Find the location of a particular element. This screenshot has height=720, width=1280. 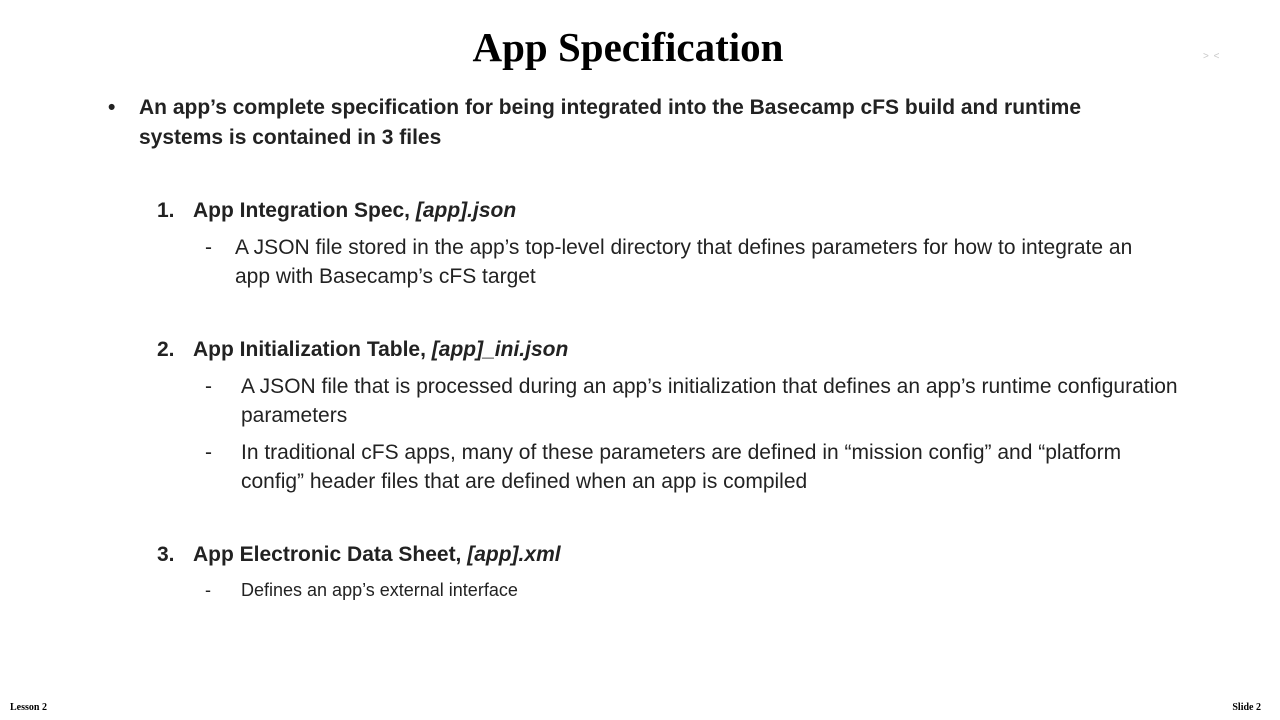

item-number: 2. is located at coordinates (166, 349).